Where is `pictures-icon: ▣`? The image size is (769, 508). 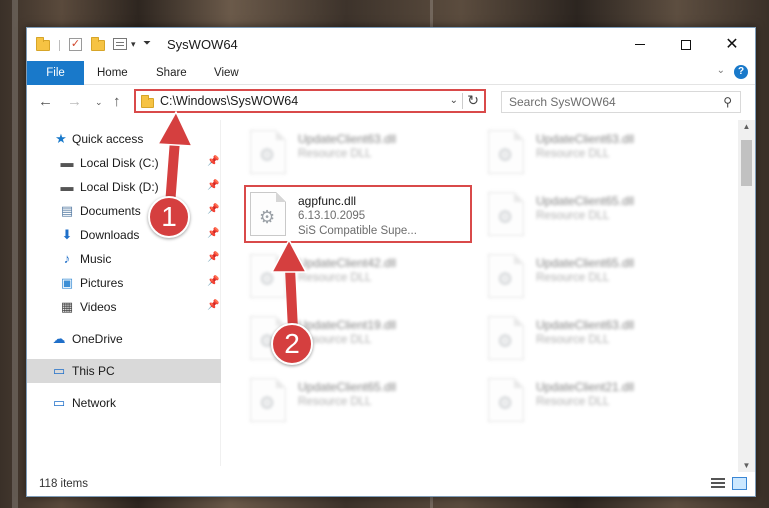
pictures-icon: ▣ is located at coordinates (67, 282).